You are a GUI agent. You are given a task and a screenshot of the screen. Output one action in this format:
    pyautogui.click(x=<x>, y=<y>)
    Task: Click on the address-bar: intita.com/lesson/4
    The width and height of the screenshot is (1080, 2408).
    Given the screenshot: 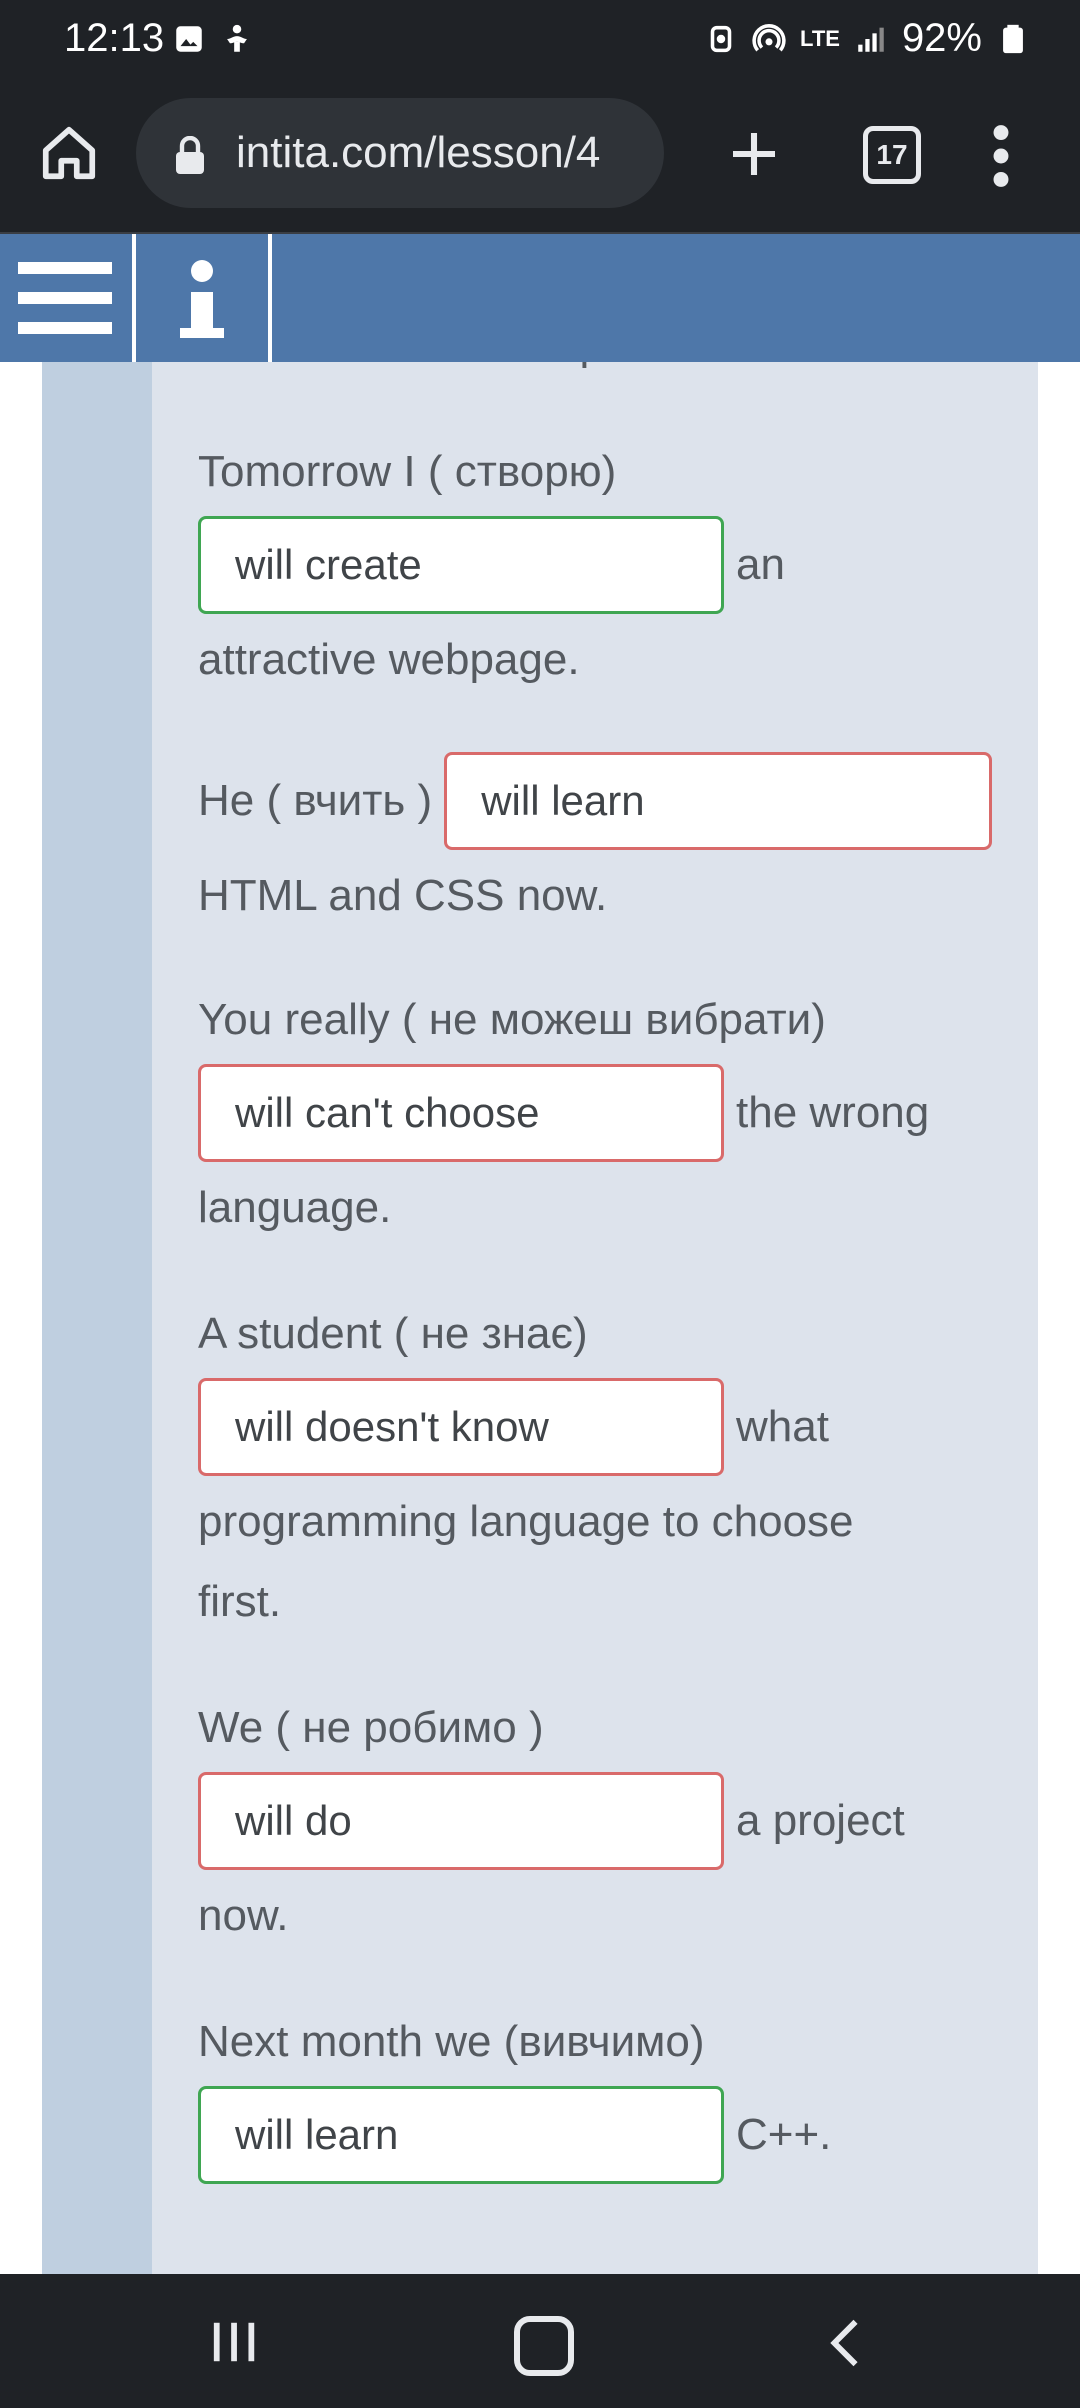 What is the action you would take?
    pyautogui.click(x=400, y=153)
    